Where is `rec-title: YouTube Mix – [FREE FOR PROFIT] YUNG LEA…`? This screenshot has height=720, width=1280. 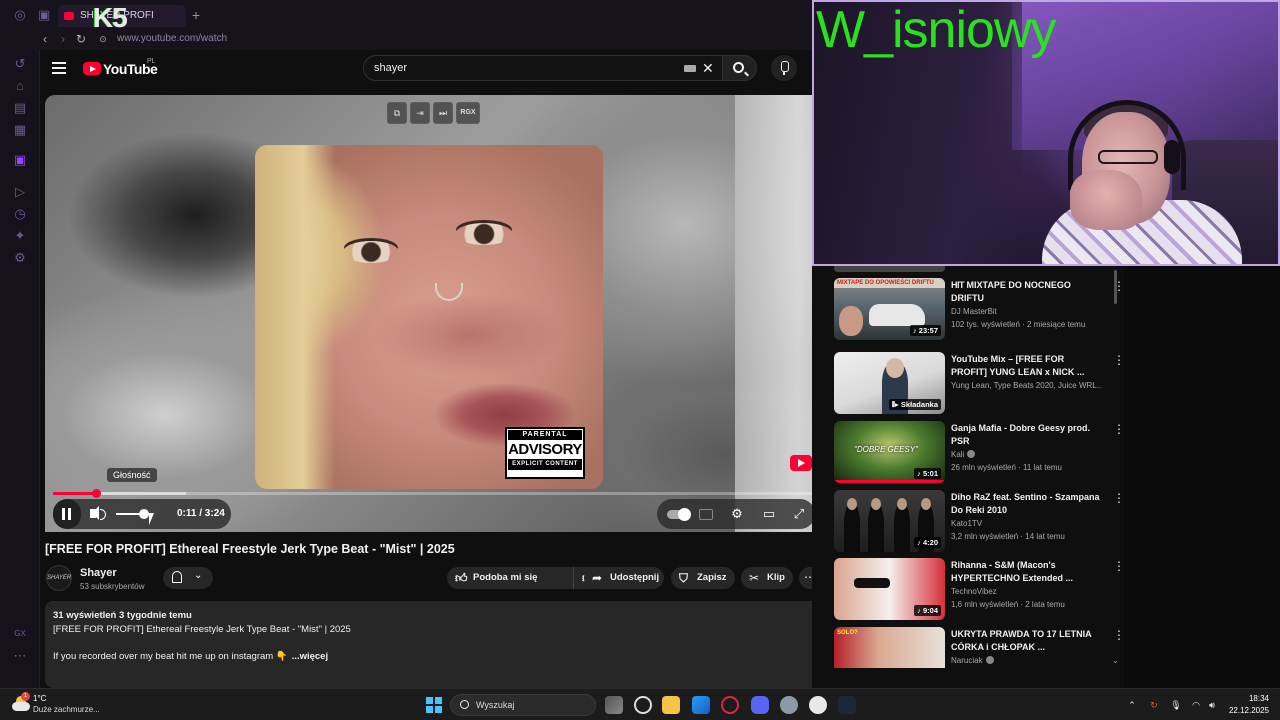
rec-title: YouTube Mix – [FREE FOR PROFIT] YUNG LEA… is located at coordinates (1026, 366).